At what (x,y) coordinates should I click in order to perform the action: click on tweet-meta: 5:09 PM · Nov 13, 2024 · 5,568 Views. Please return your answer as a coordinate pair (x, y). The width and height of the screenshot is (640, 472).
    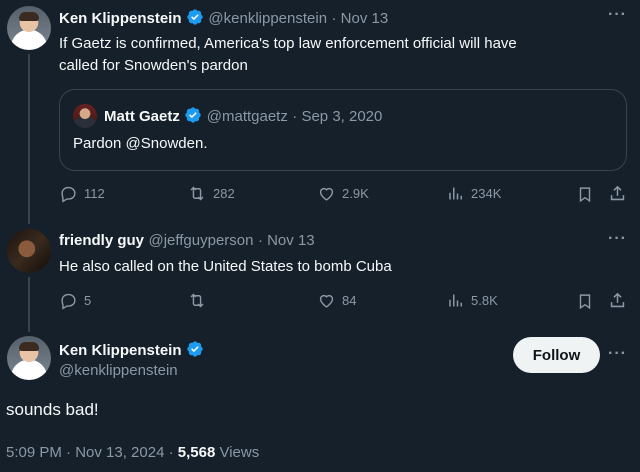
    Looking at the image, I should click on (132, 452).